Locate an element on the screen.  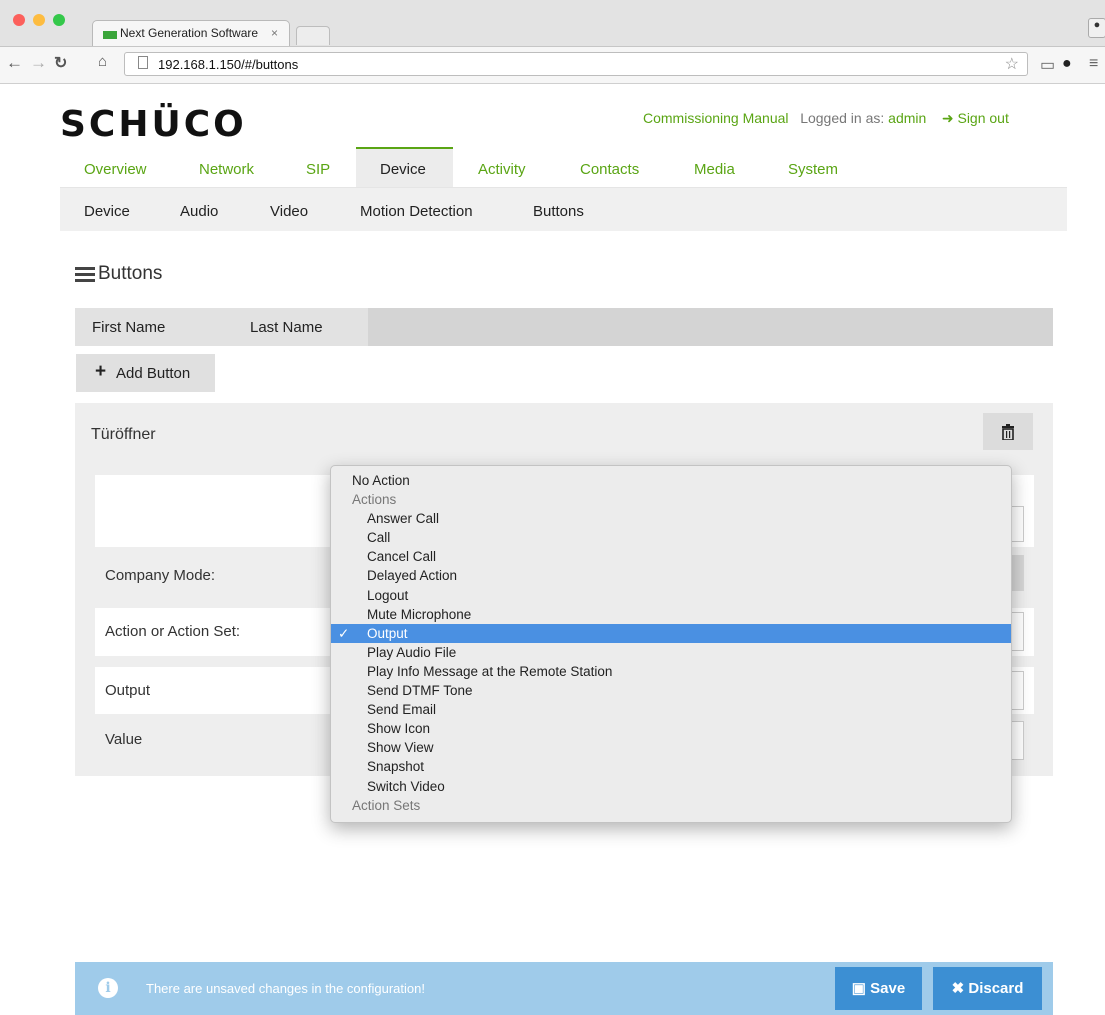
browser-tabstrip: Next Generation Software × ● is located at coordinates (552, 23).